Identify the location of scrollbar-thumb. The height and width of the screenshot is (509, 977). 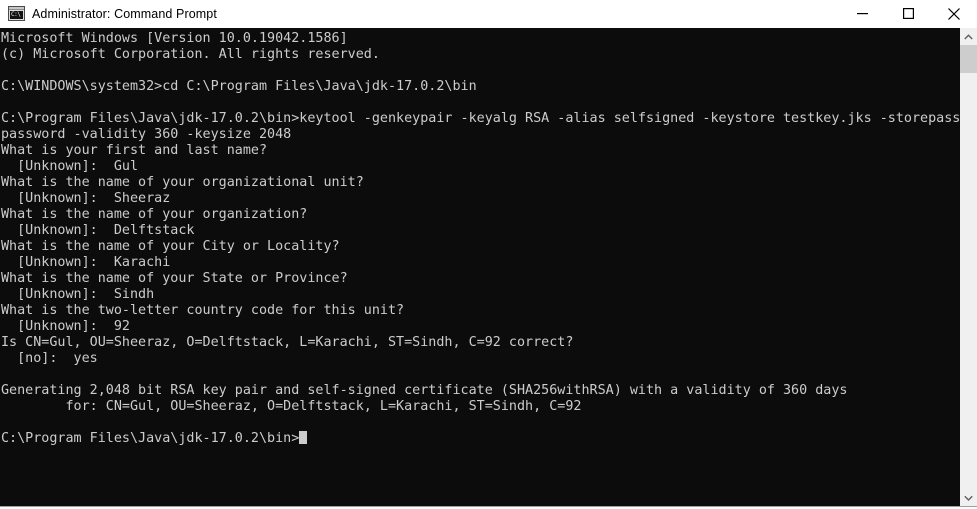
(968, 59).